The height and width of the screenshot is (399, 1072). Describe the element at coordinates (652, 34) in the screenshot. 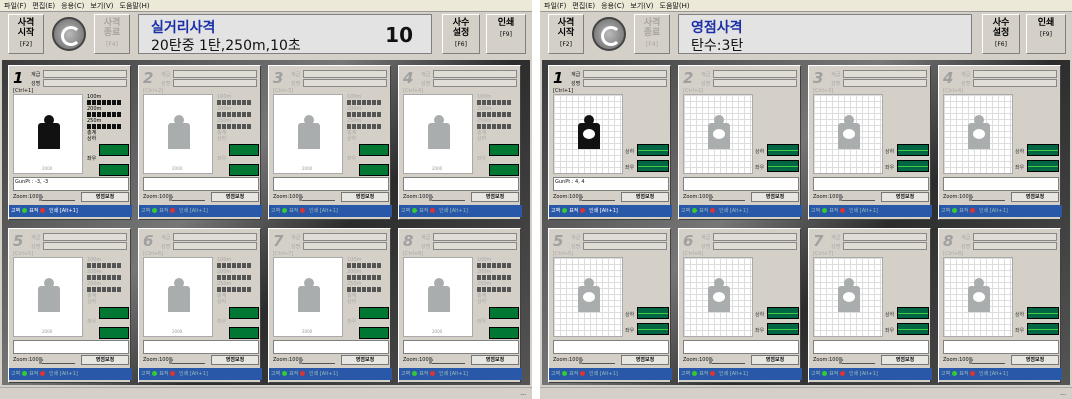

I see `end-button: 사격 종료 [F4]` at that location.